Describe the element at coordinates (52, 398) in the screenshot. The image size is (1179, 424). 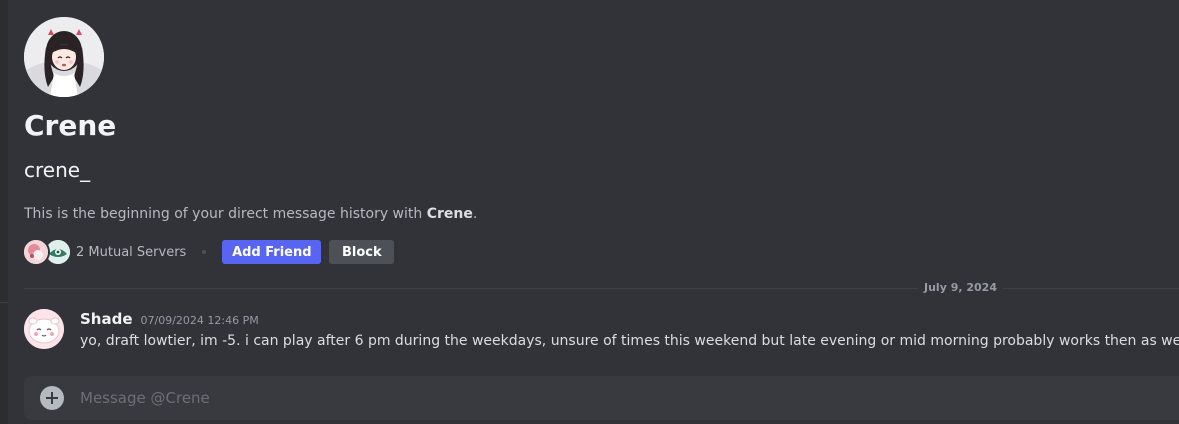
I see `add-attachment-icon` at that location.